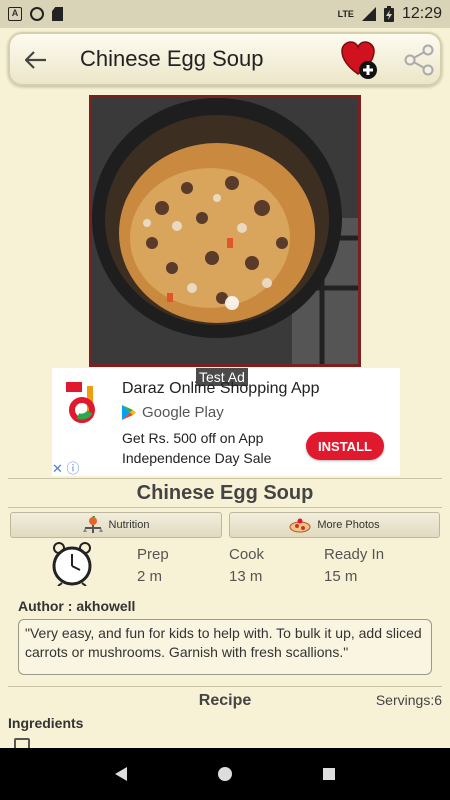  I want to click on share-icon, so click(419, 60).